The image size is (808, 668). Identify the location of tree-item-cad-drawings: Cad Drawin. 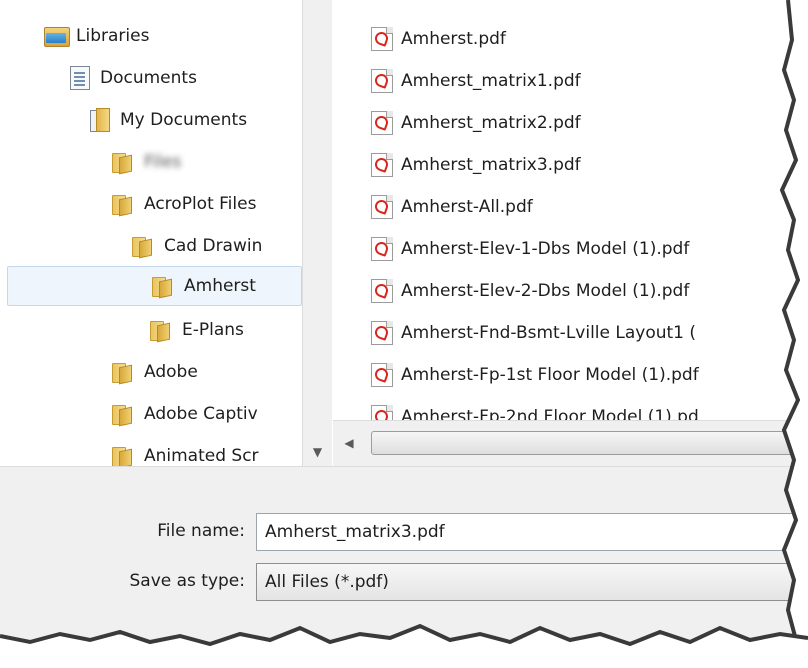
(151, 246).